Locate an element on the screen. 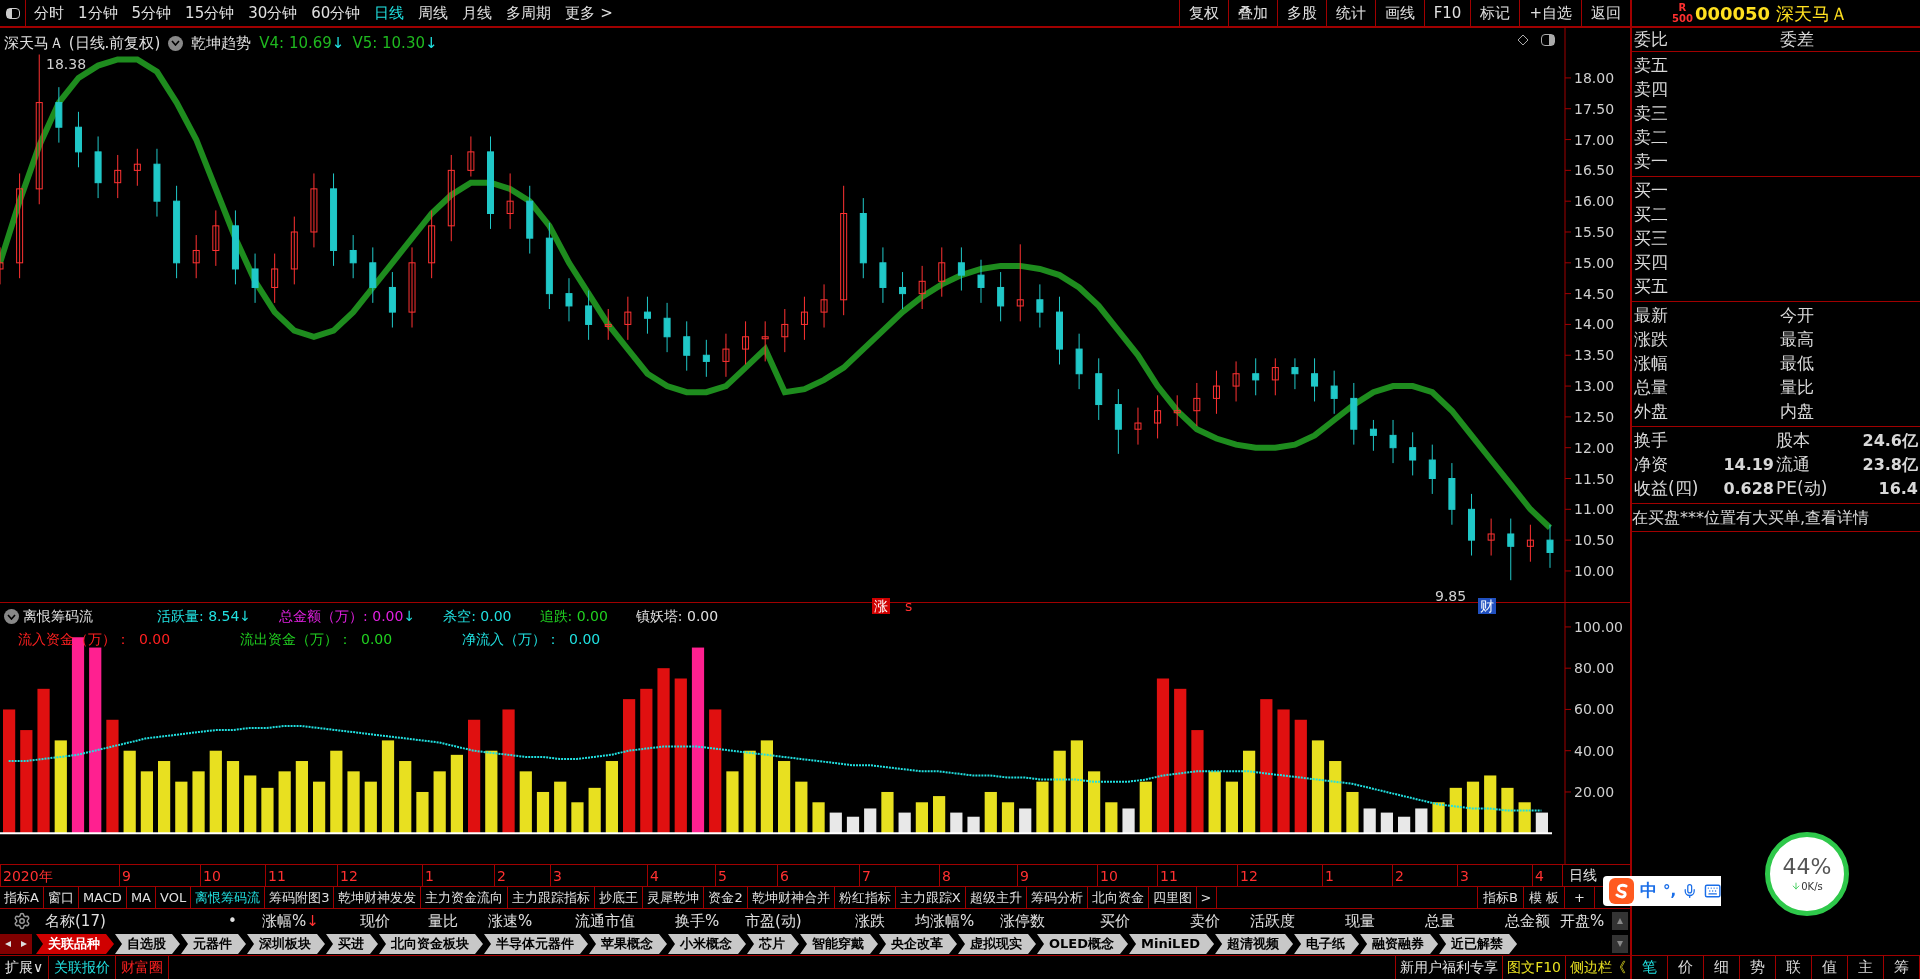  side-tab: 价 is located at coordinates (1686, 967).